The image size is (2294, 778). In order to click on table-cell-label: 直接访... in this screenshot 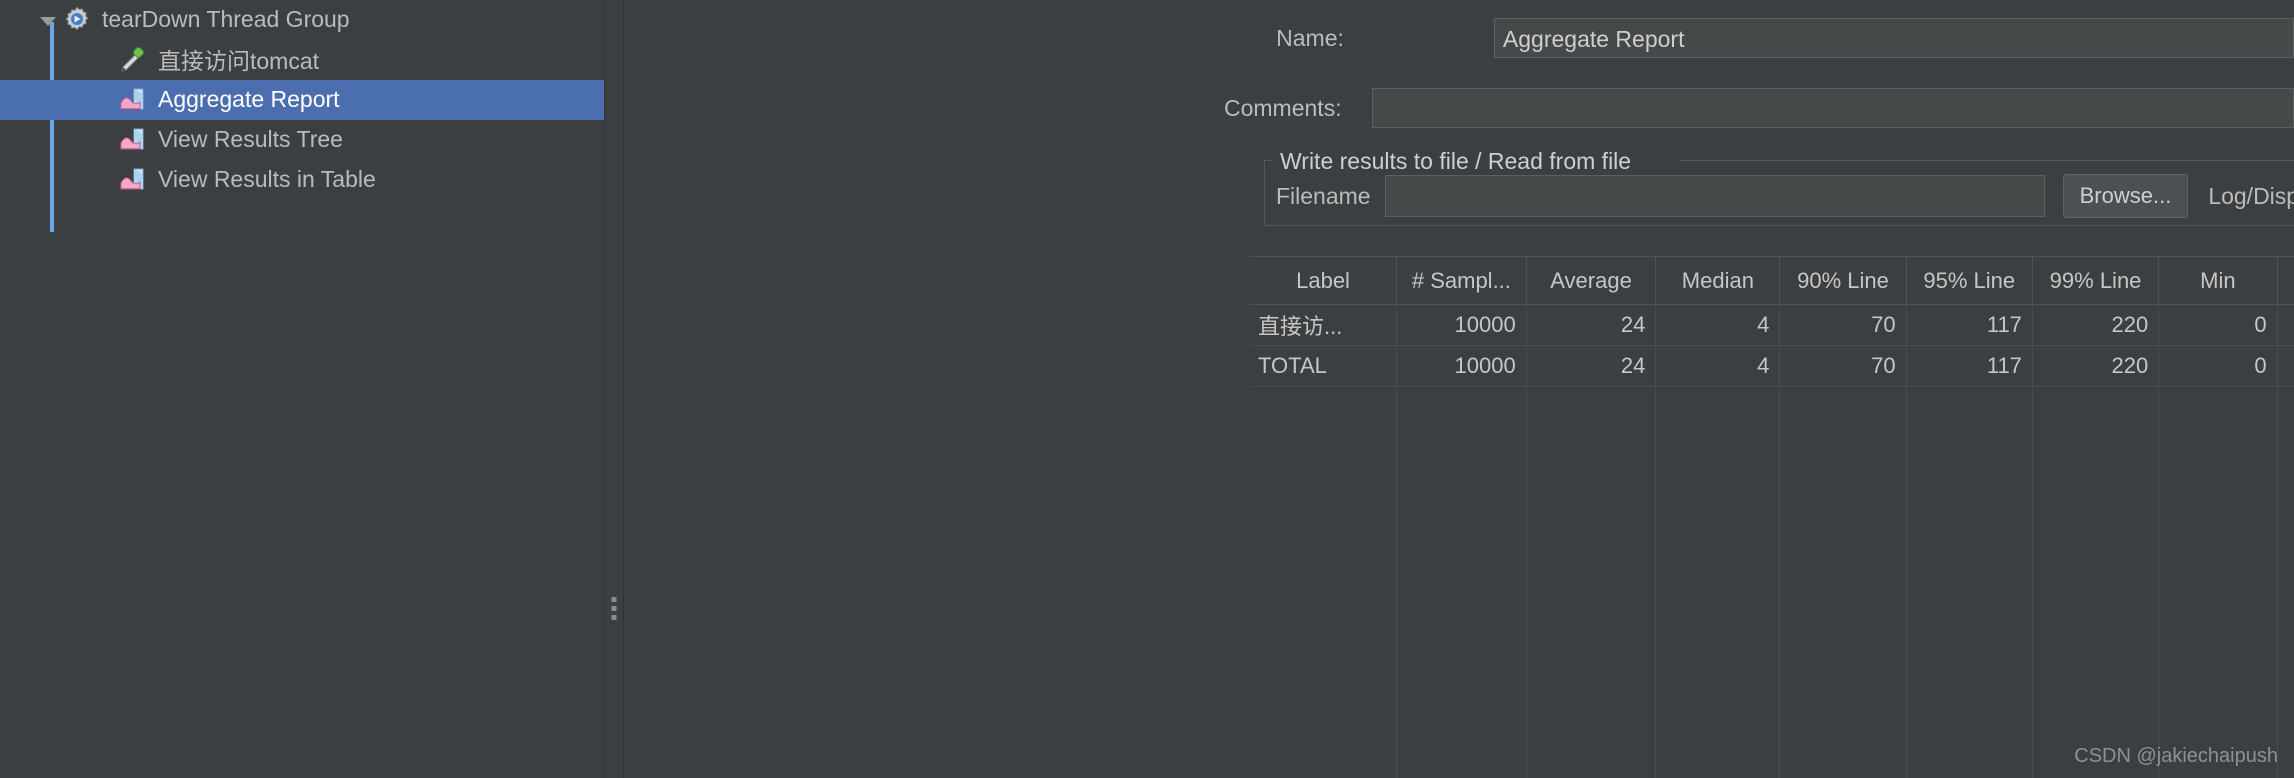, I will do `click(1324, 325)`.